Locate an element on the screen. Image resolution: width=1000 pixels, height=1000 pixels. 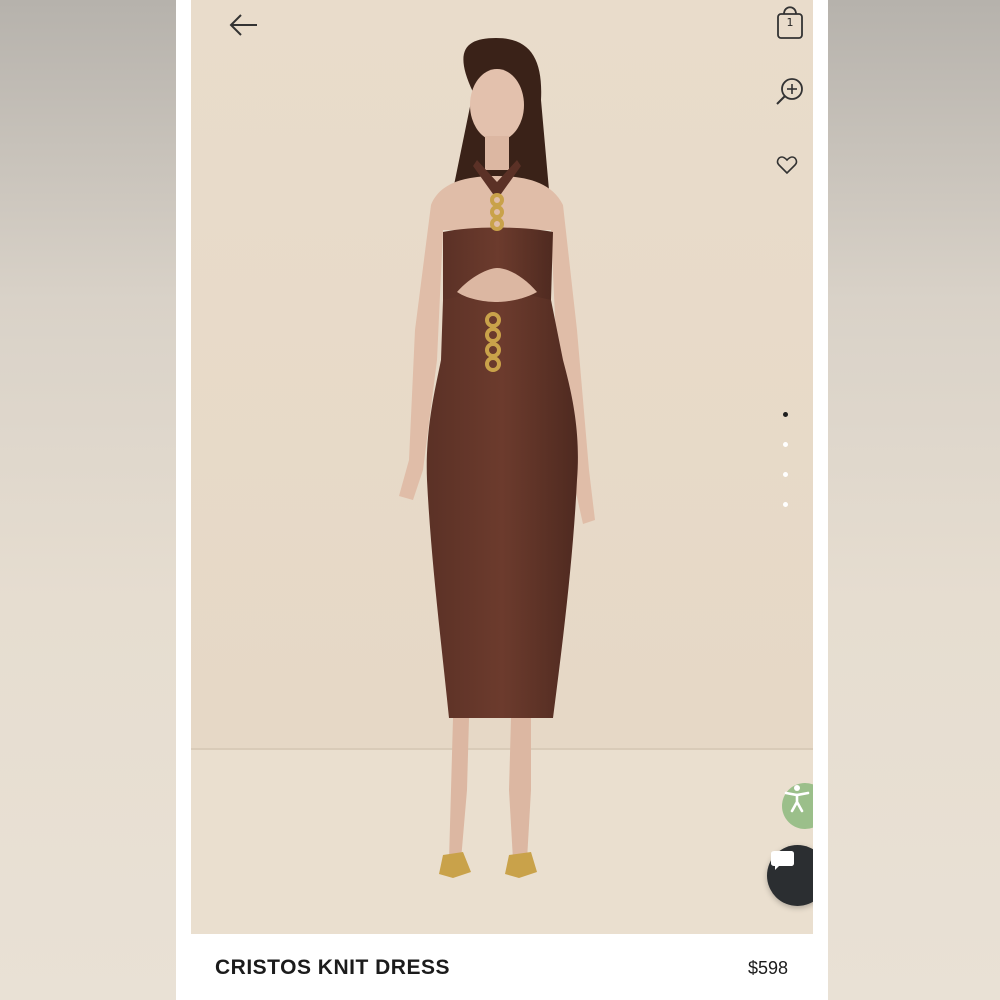
back-button is located at coordinates (244, 25).